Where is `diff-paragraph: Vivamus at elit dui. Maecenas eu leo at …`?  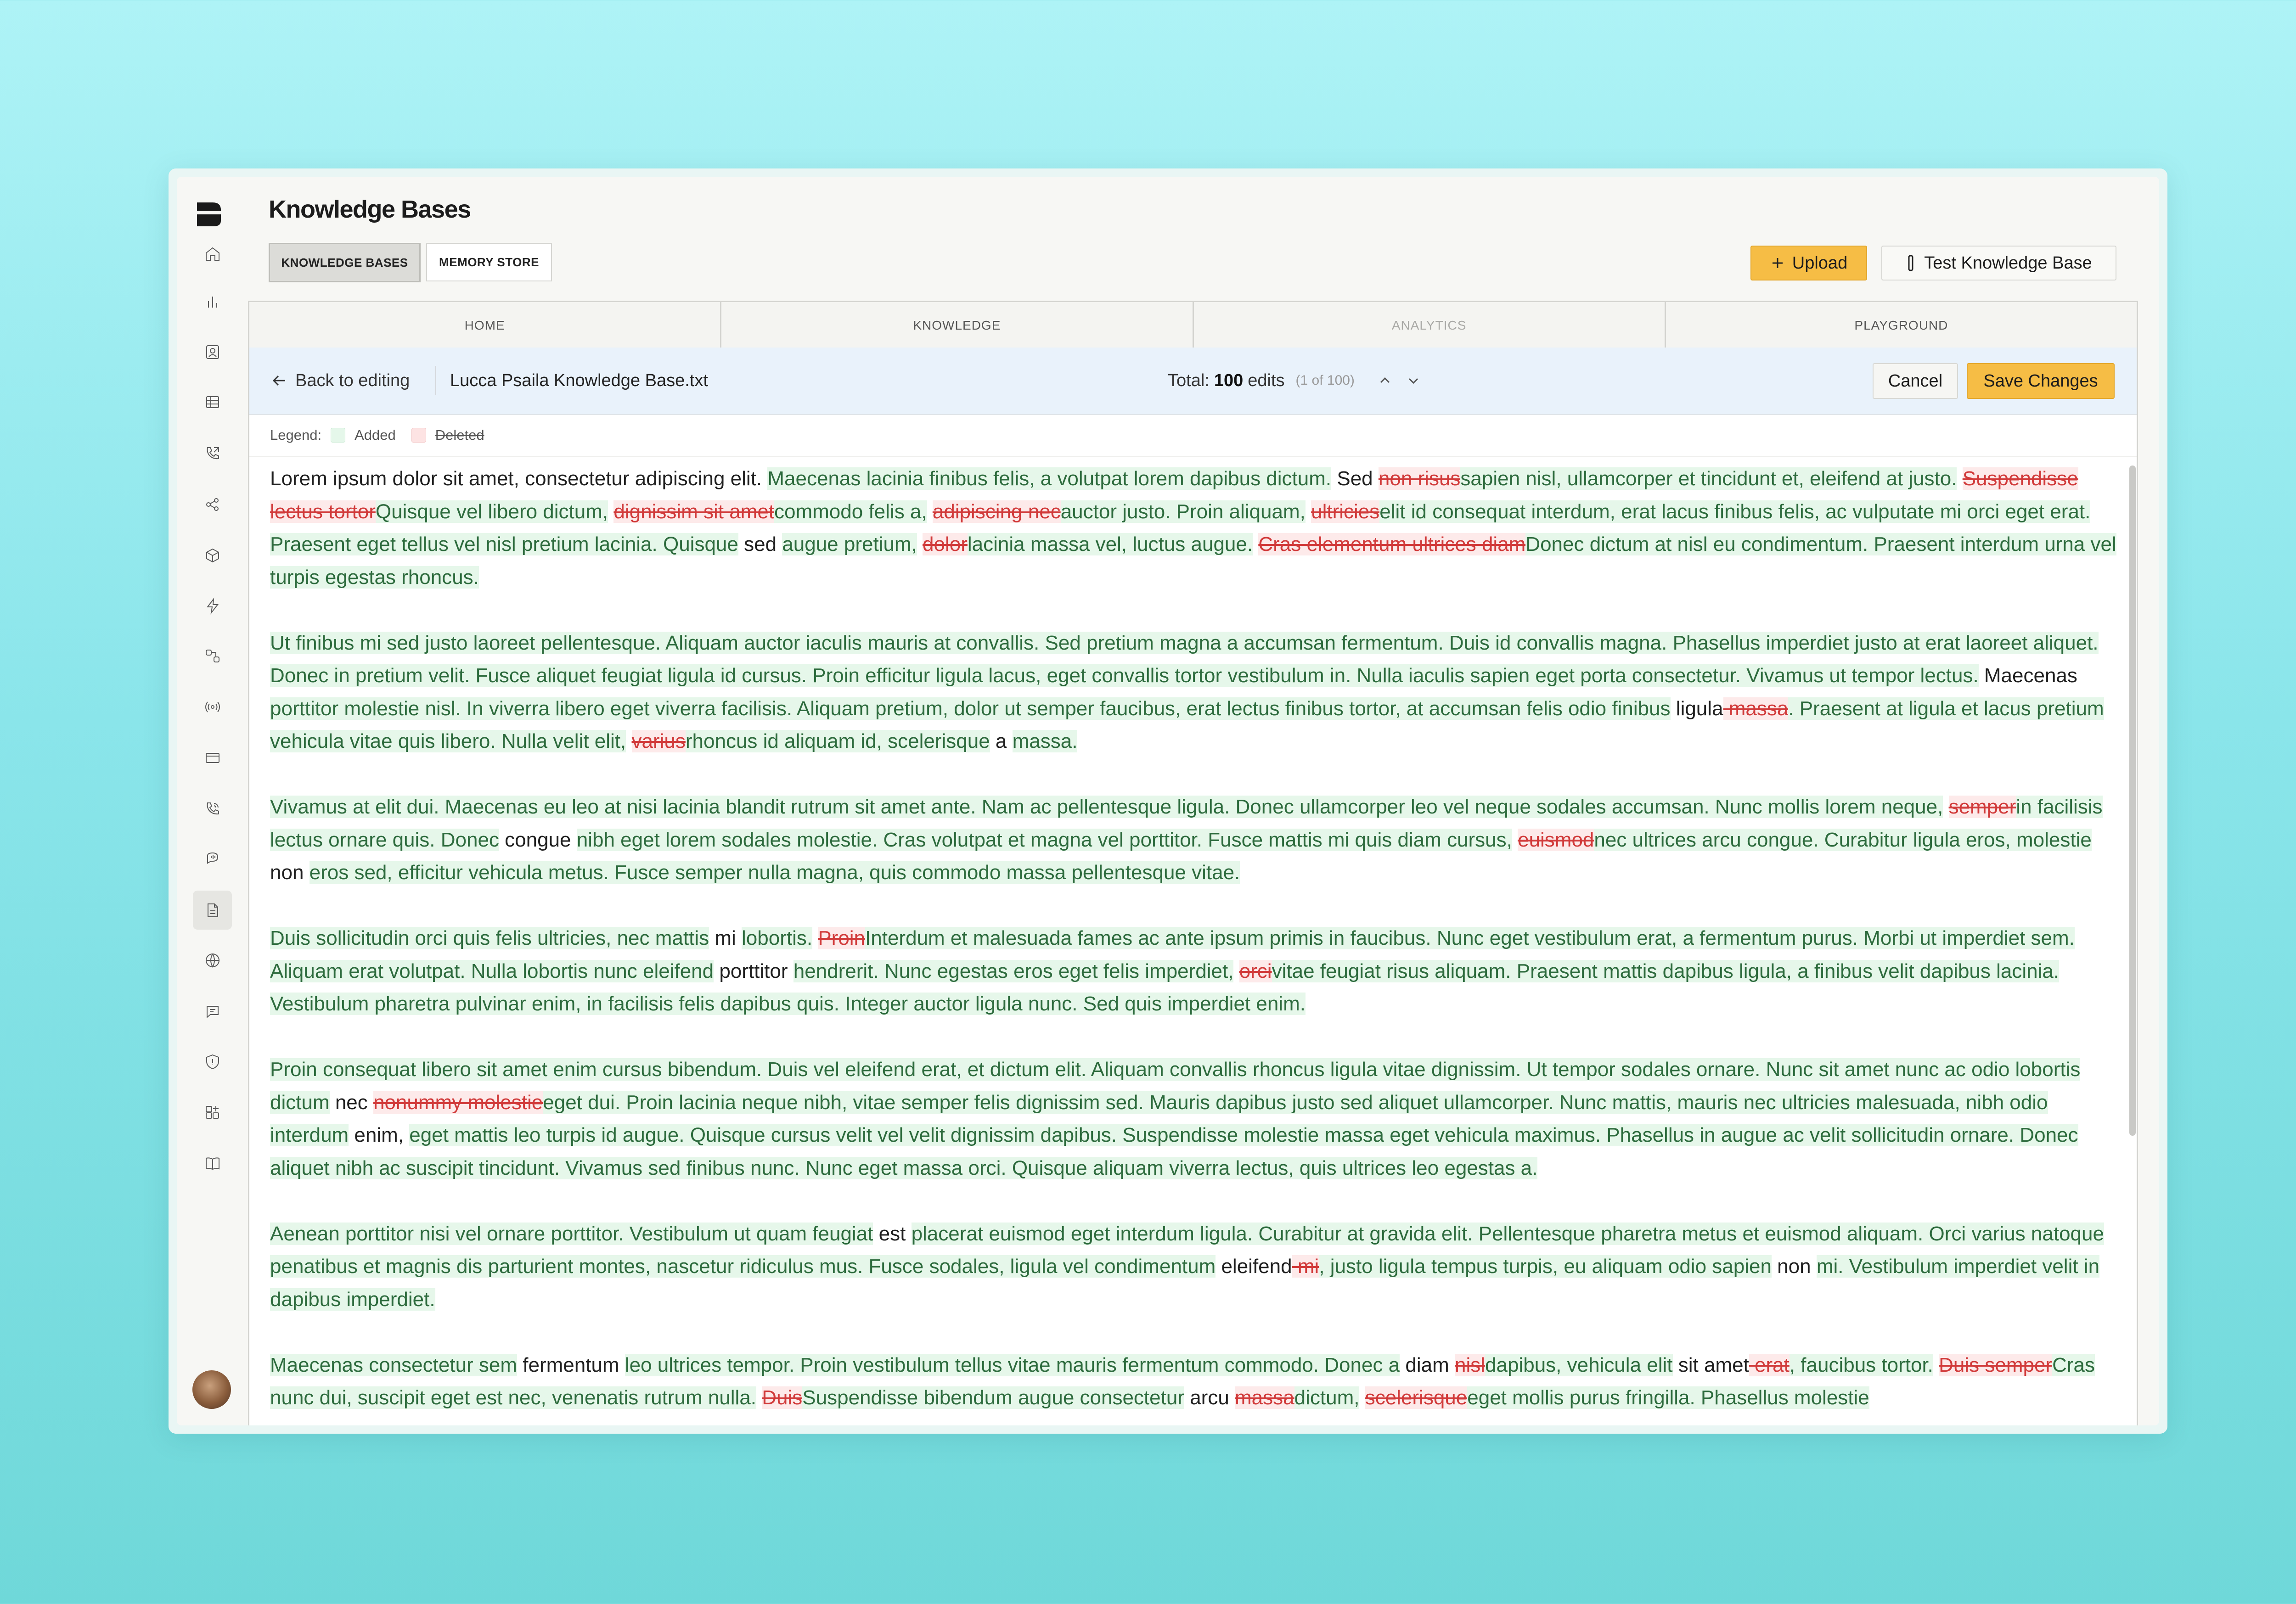 diff-paragraph: Vivamus at elit dui. Maecenas eu leo at … is located at coordinates (1194, 840).